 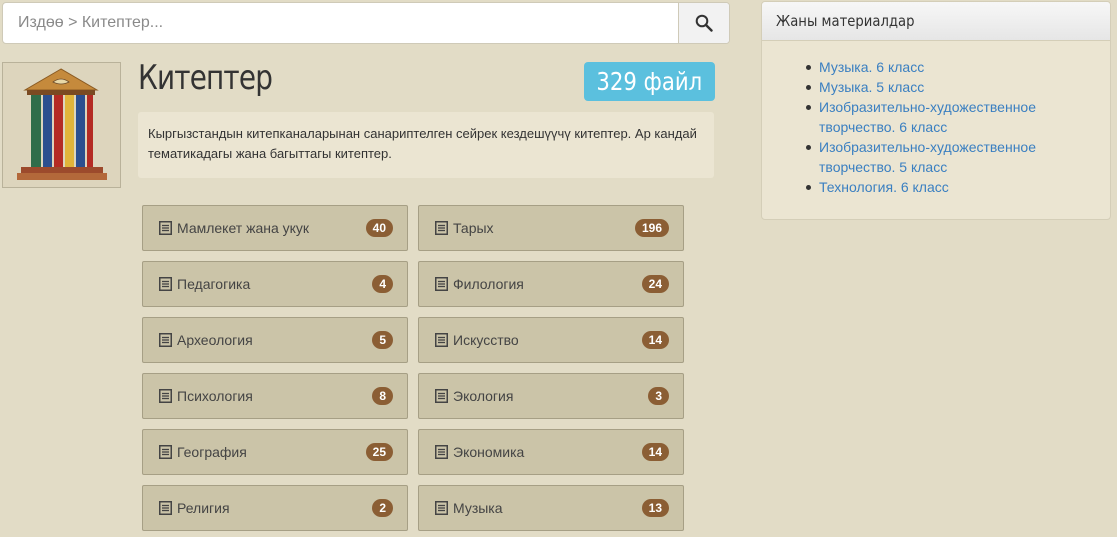 What do you see at coordinates (340, 23) in the screenshot?
I see `search-input` at bounding box center [340, 23].